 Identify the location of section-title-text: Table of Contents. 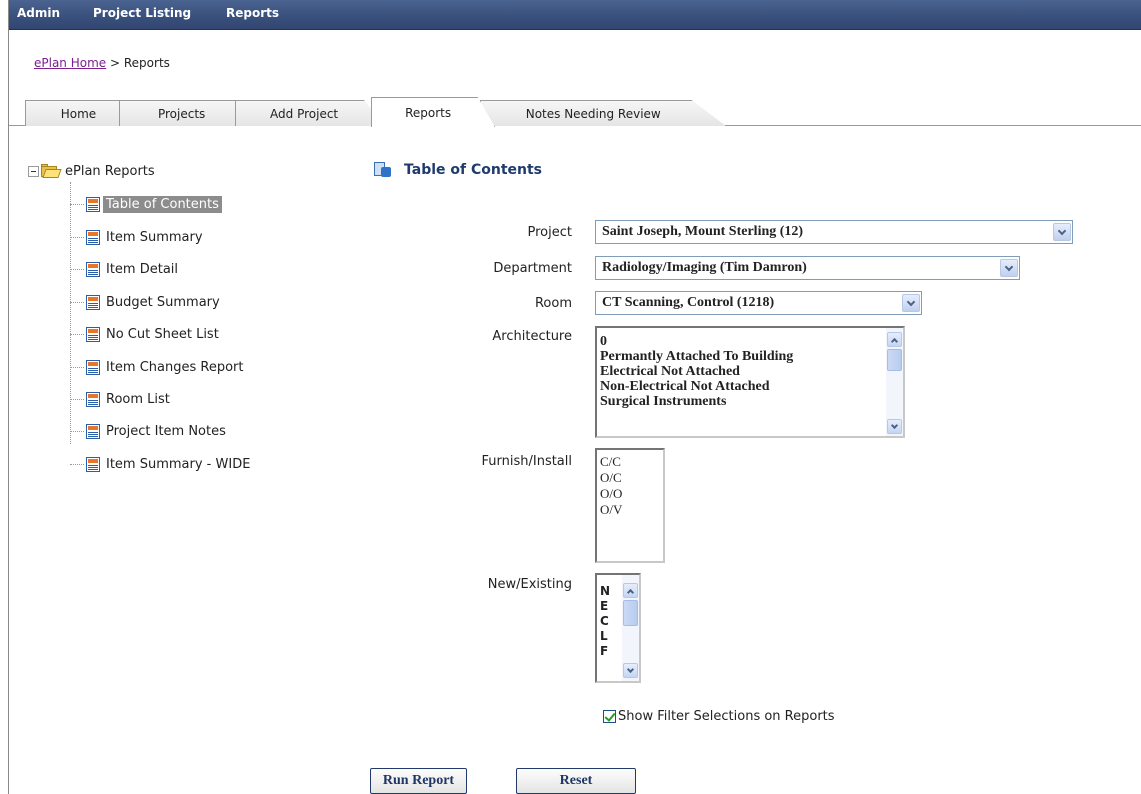
(473, 170).